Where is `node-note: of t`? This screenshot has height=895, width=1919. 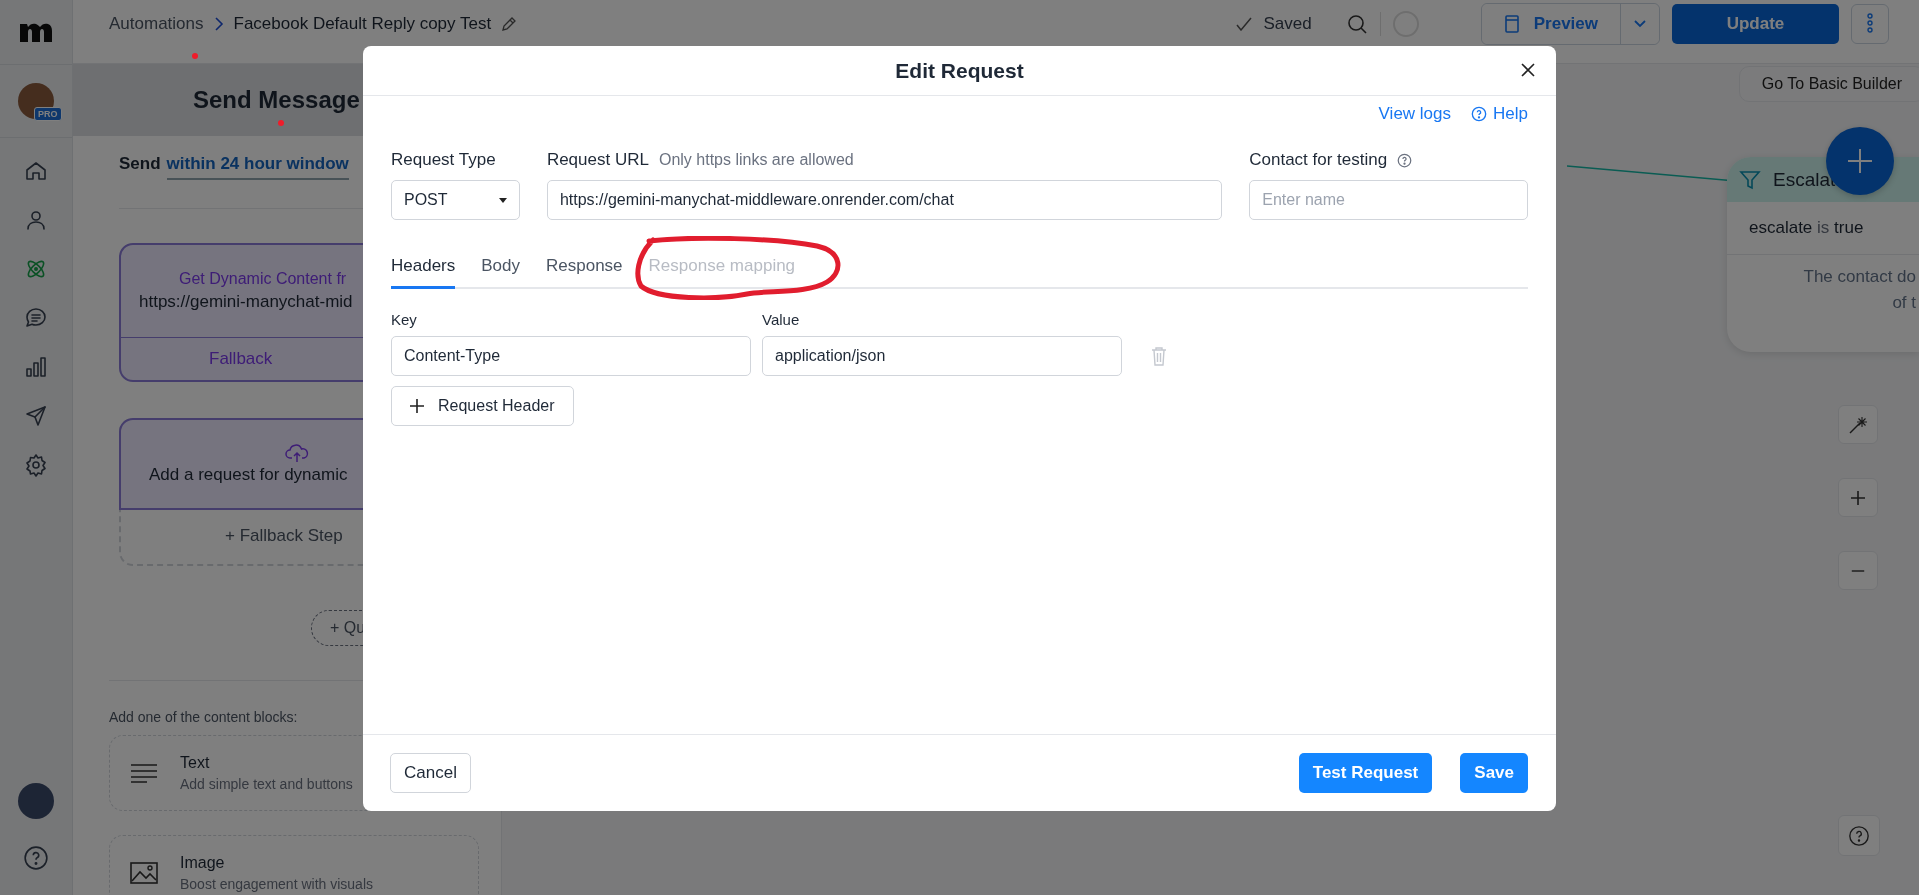 node-note: of t is located at coordinates (1904, 303).